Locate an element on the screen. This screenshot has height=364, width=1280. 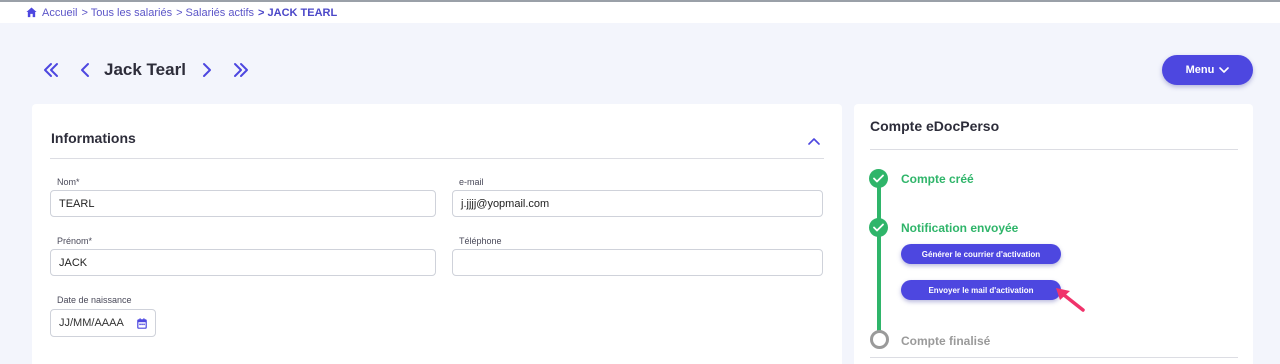
nom-input: TEARL is located at coordinates (243, 203).